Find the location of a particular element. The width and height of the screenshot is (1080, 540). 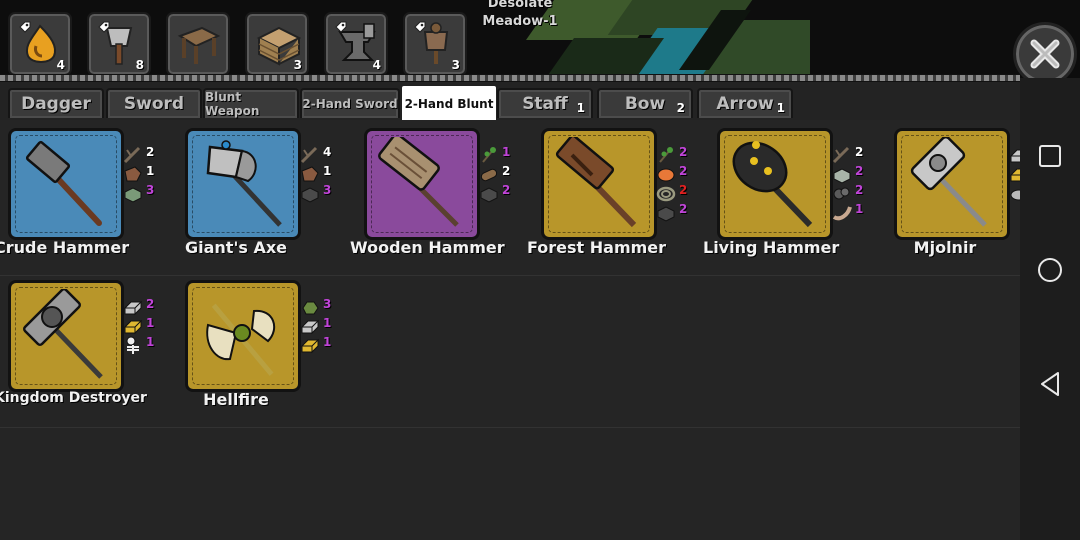

requirements-list: 3 1 1 is located at coordinates (320, 325).